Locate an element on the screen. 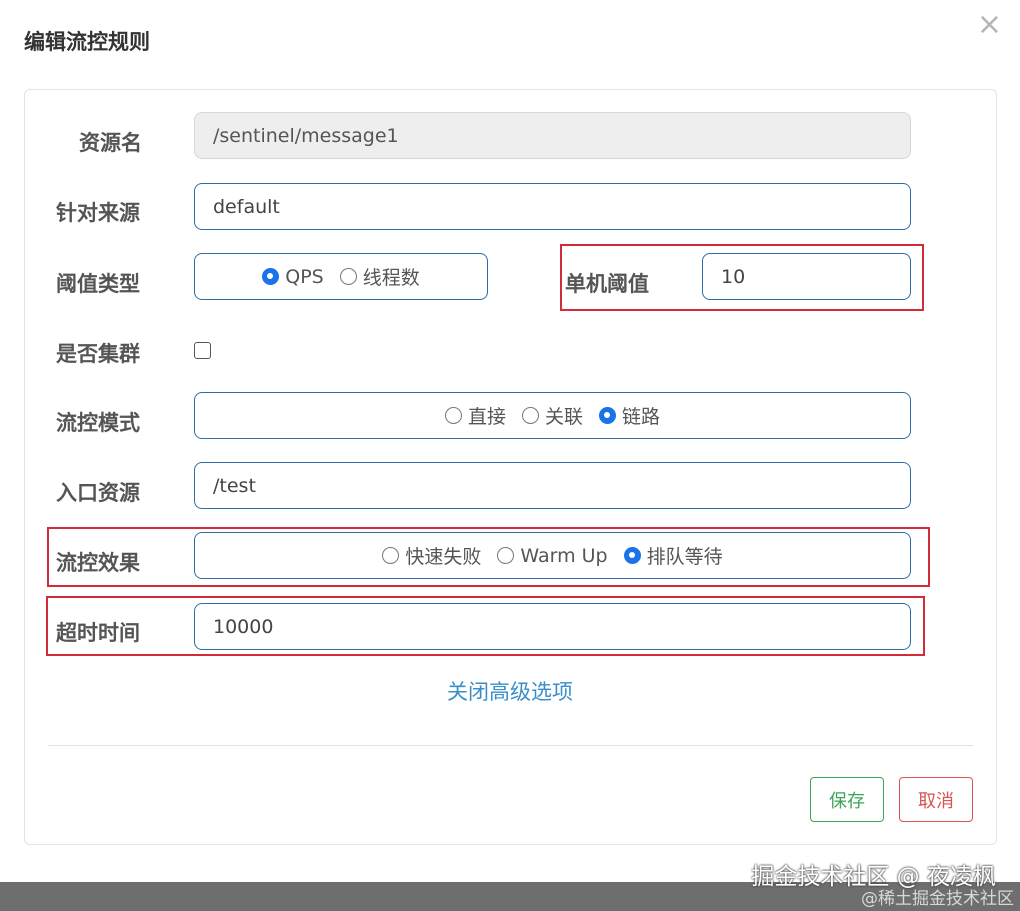 The width and height of the screenshot is (1020, 911). flow-mode-option-relate: 关联 is located at coordinates (552, 415).